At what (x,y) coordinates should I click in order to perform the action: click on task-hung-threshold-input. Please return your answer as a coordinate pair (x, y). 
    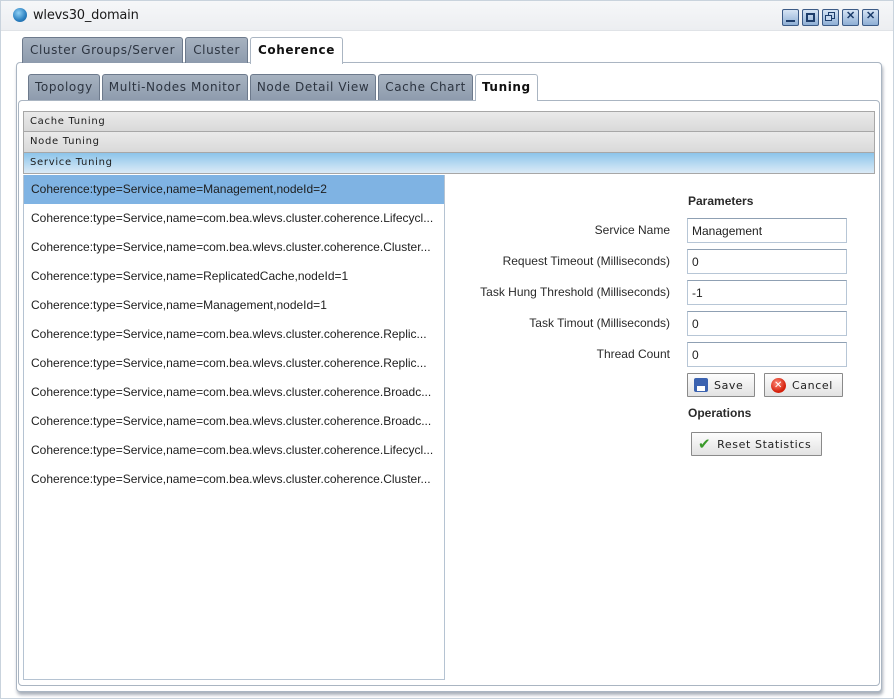
    Looking at the image, I should click on (767, 292).